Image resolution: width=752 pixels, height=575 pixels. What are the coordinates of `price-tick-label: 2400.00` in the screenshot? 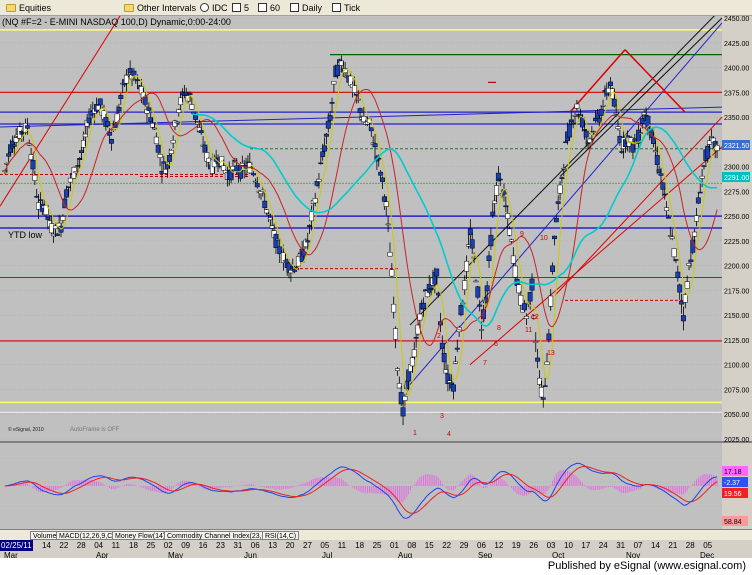 It's located at (736, 69).